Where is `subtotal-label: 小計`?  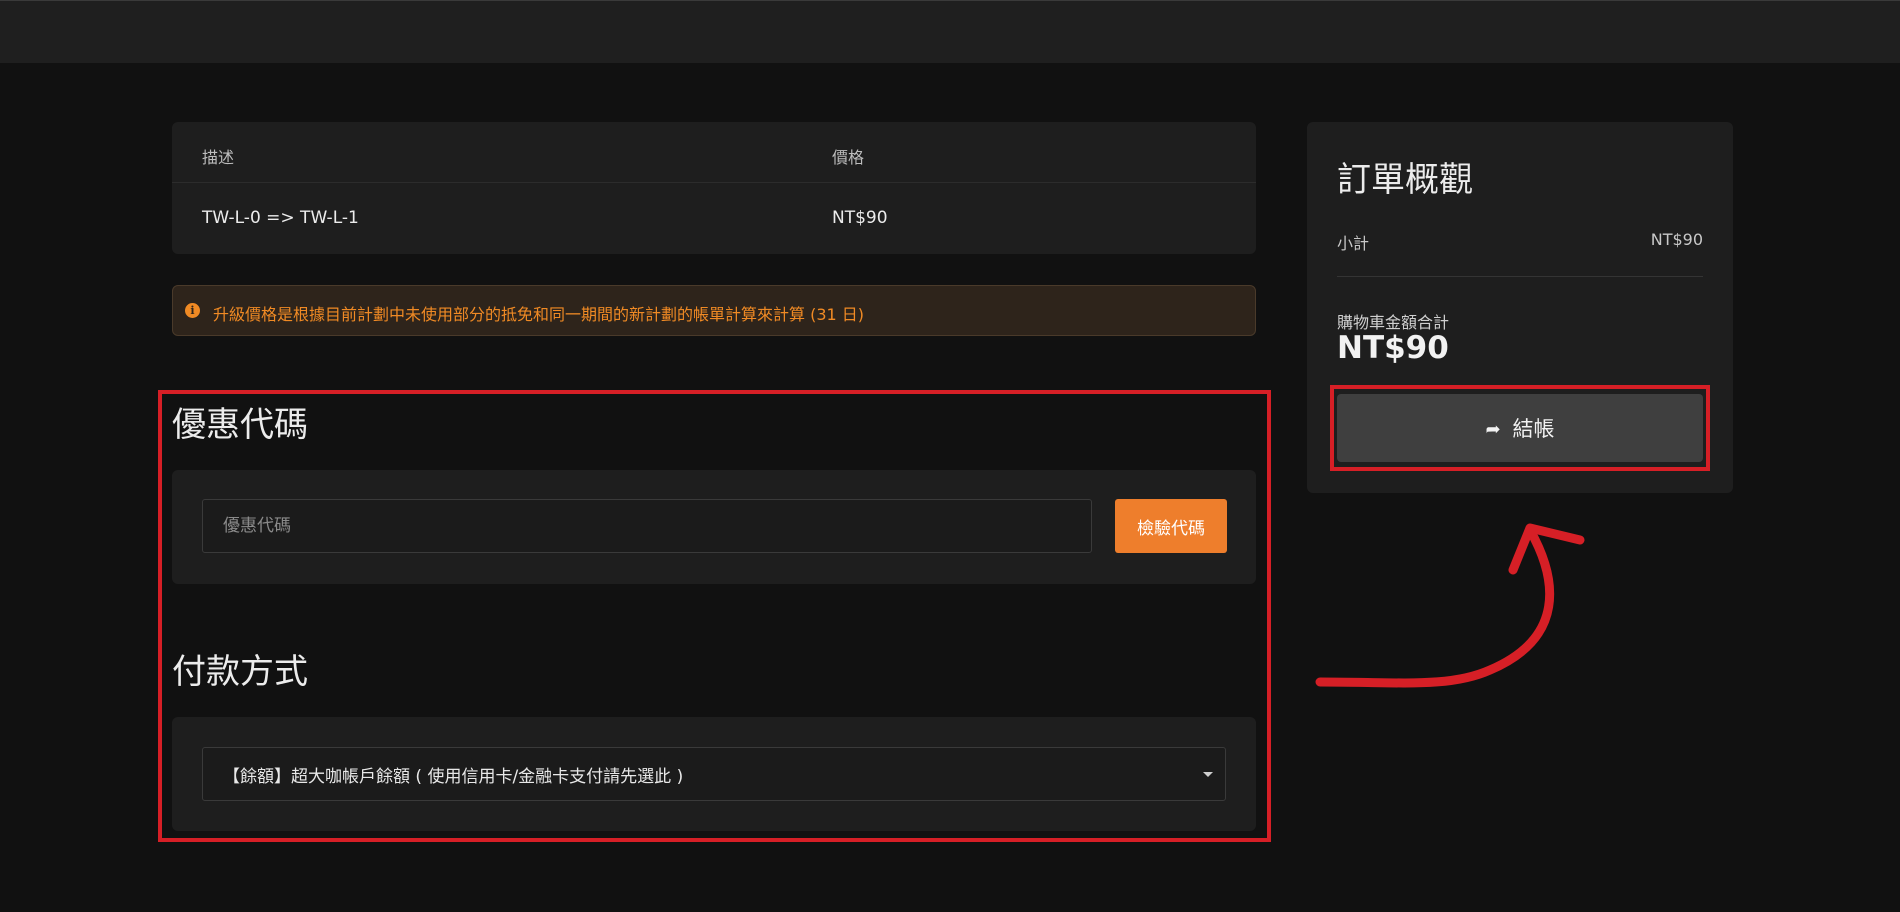 subtotal-label: 小計 is located at coordinates (1353, 243).